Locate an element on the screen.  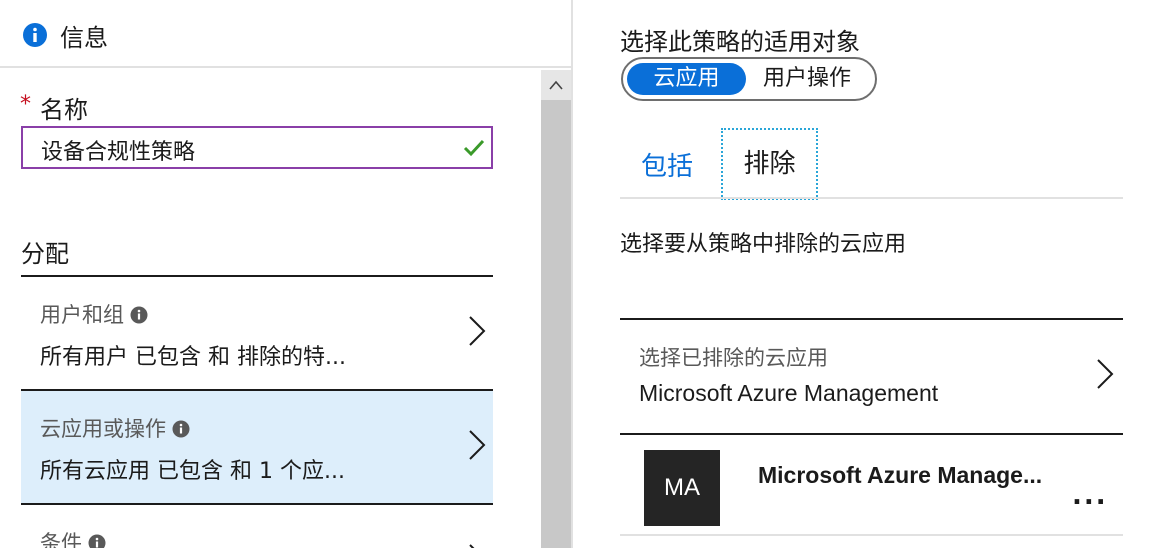
target-title: 选择此策略的适用对象 is located at coordinates (740, 42).